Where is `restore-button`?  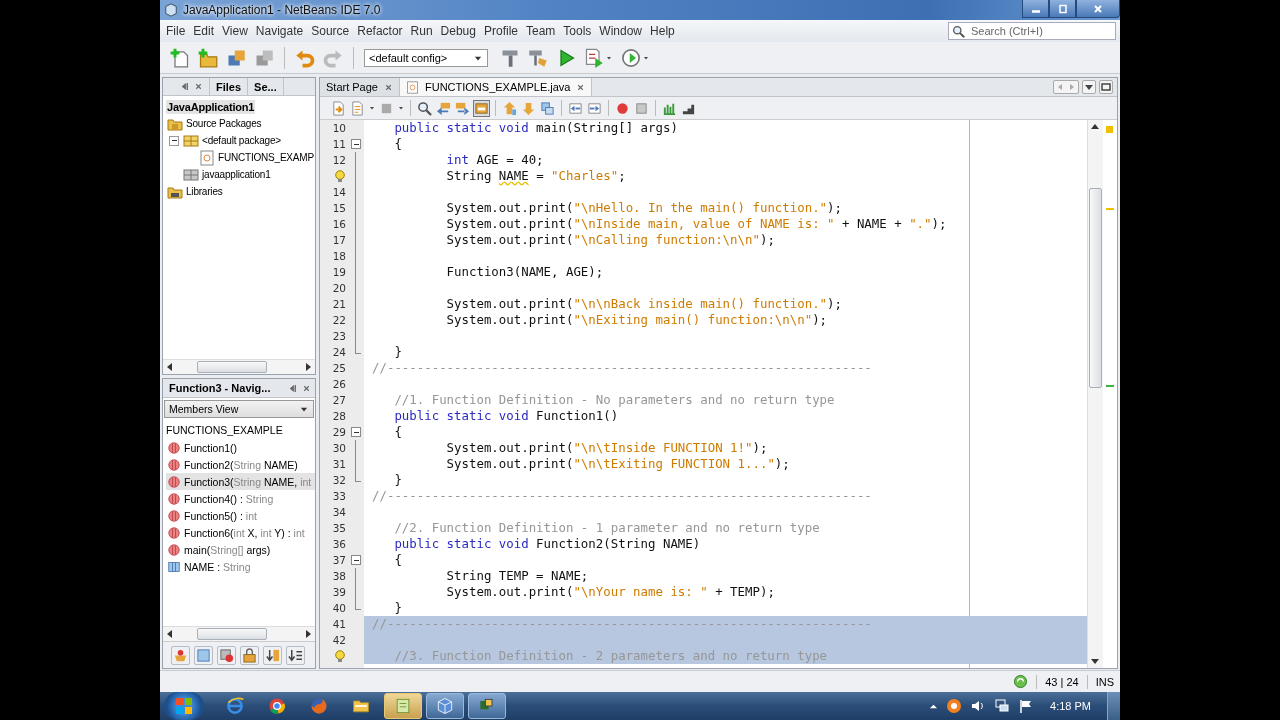
restore-button is located at coordinates (1062, 9).